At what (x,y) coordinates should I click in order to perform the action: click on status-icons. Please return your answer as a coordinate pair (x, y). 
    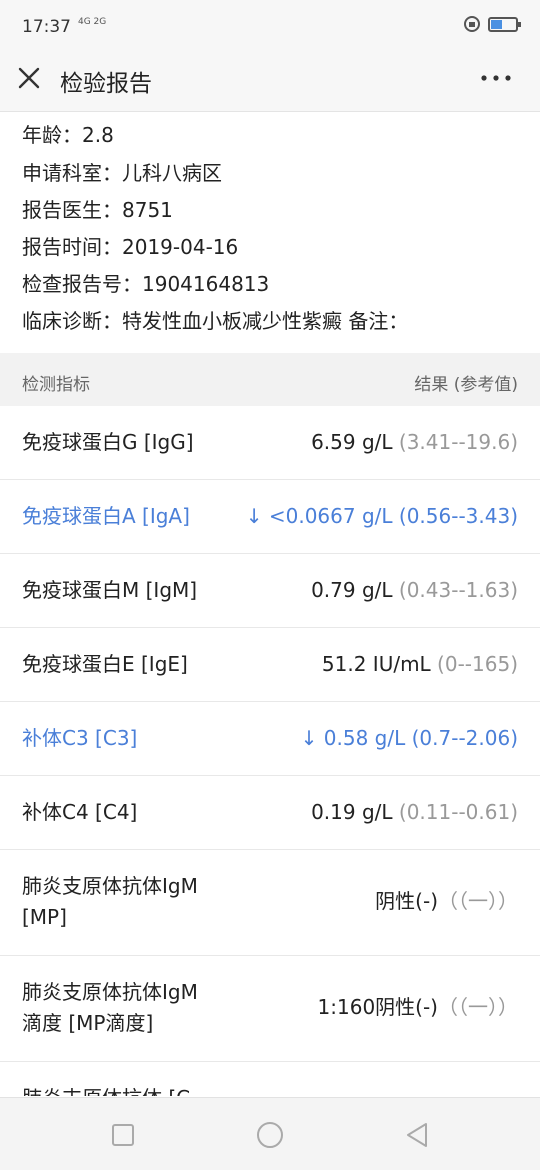
    Looking at the image, I should click on (492, 24).